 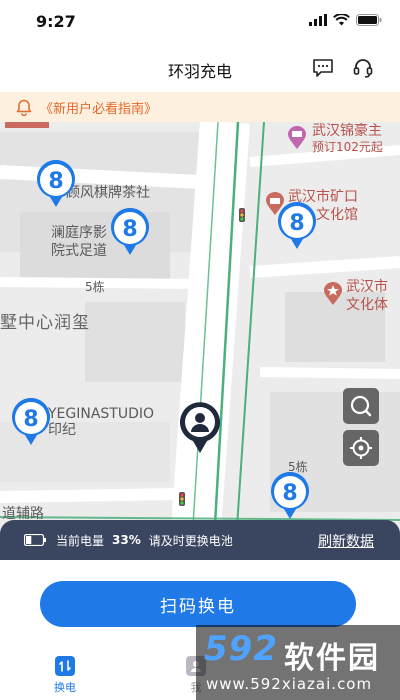 What do you see at coordinates (126, 540) in the screenshot?
I see `battery-percent: 33%` at bounding box center [126, 540].